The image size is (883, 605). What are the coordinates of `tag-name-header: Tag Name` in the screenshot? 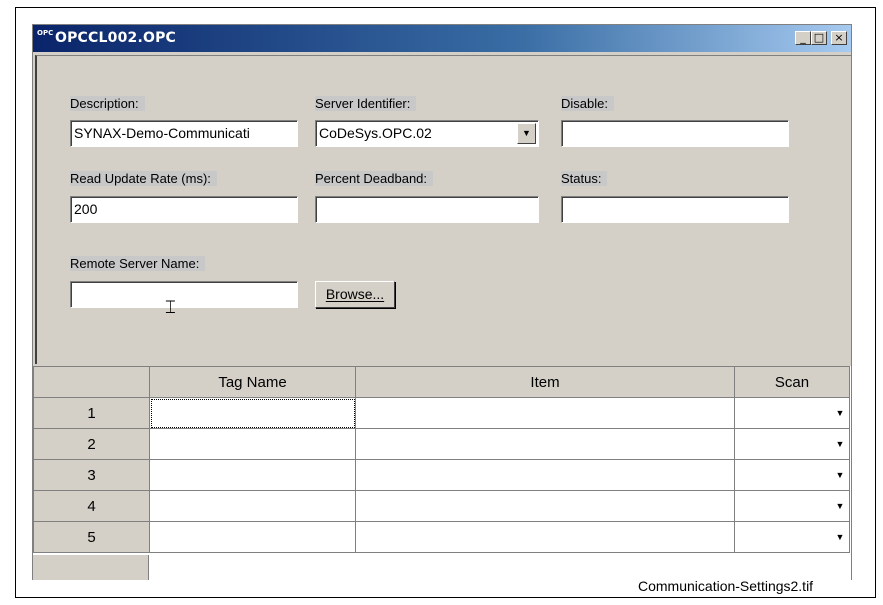 It's located at (252, 382).